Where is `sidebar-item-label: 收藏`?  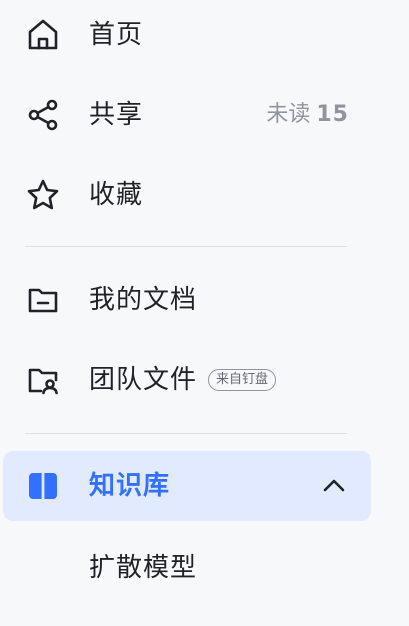
sidebar-item-label: 收藏 is located at coordinates (116, 195).